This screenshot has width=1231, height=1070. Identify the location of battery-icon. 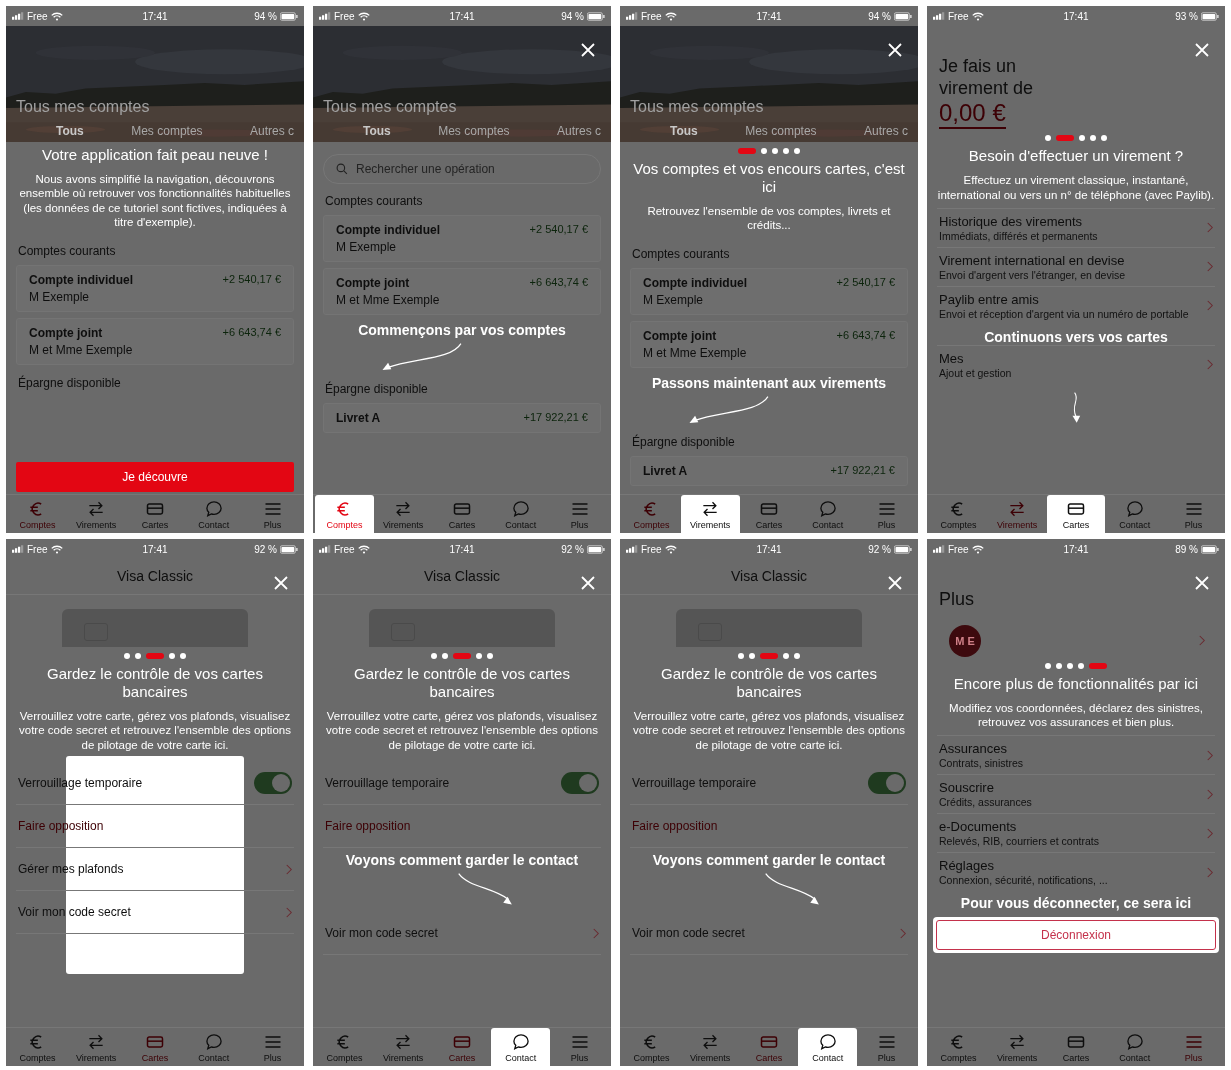
(1210, 549).